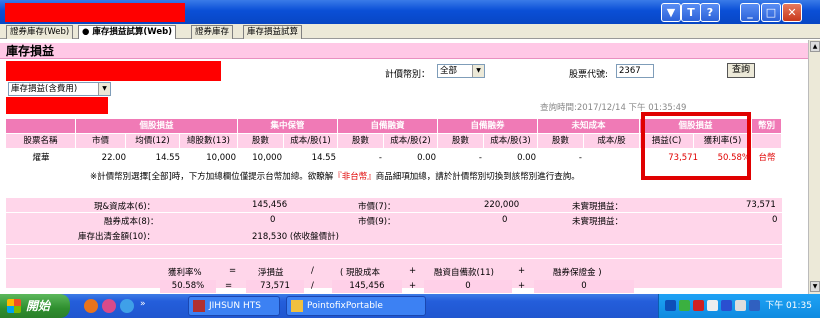 The height and width of the screenshot is (318, 820). I want to click on group-header: 自備融券, so click(488, 126).